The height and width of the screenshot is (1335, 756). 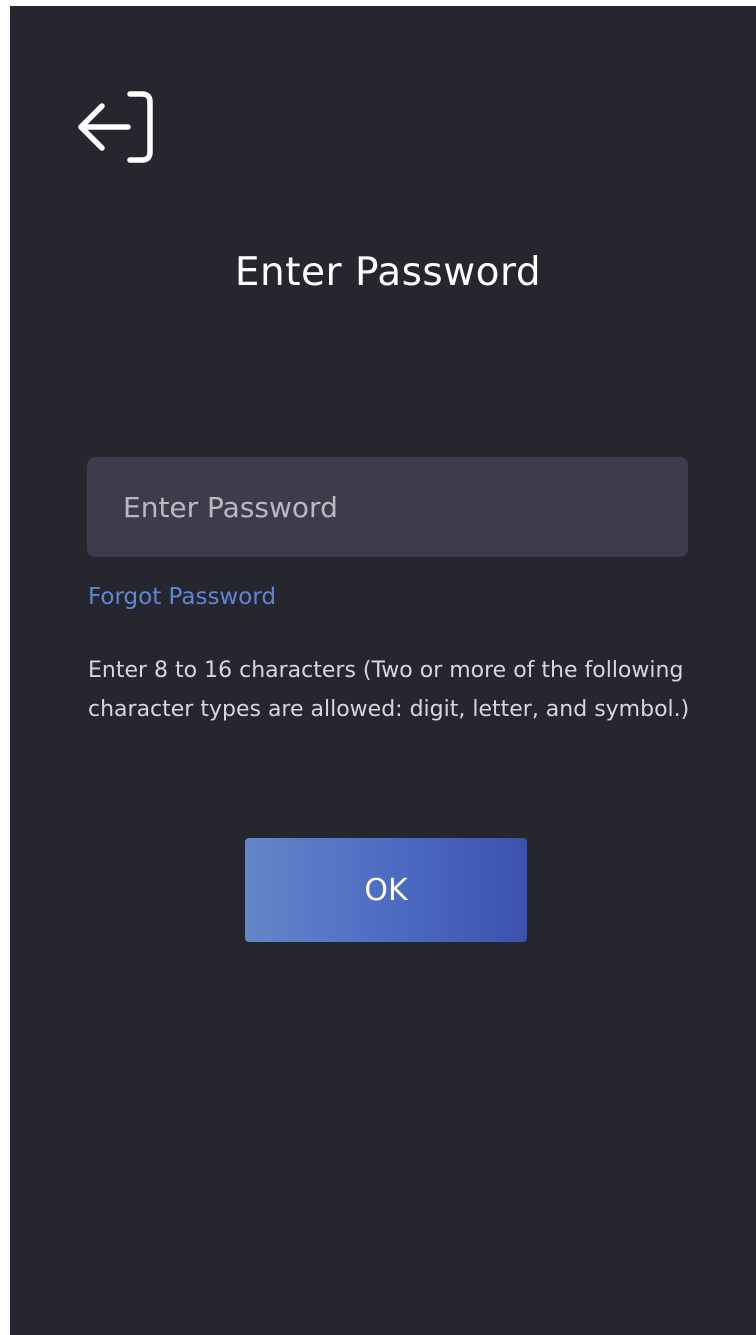 I want to click on exit-button, so click(x=115, y=127).